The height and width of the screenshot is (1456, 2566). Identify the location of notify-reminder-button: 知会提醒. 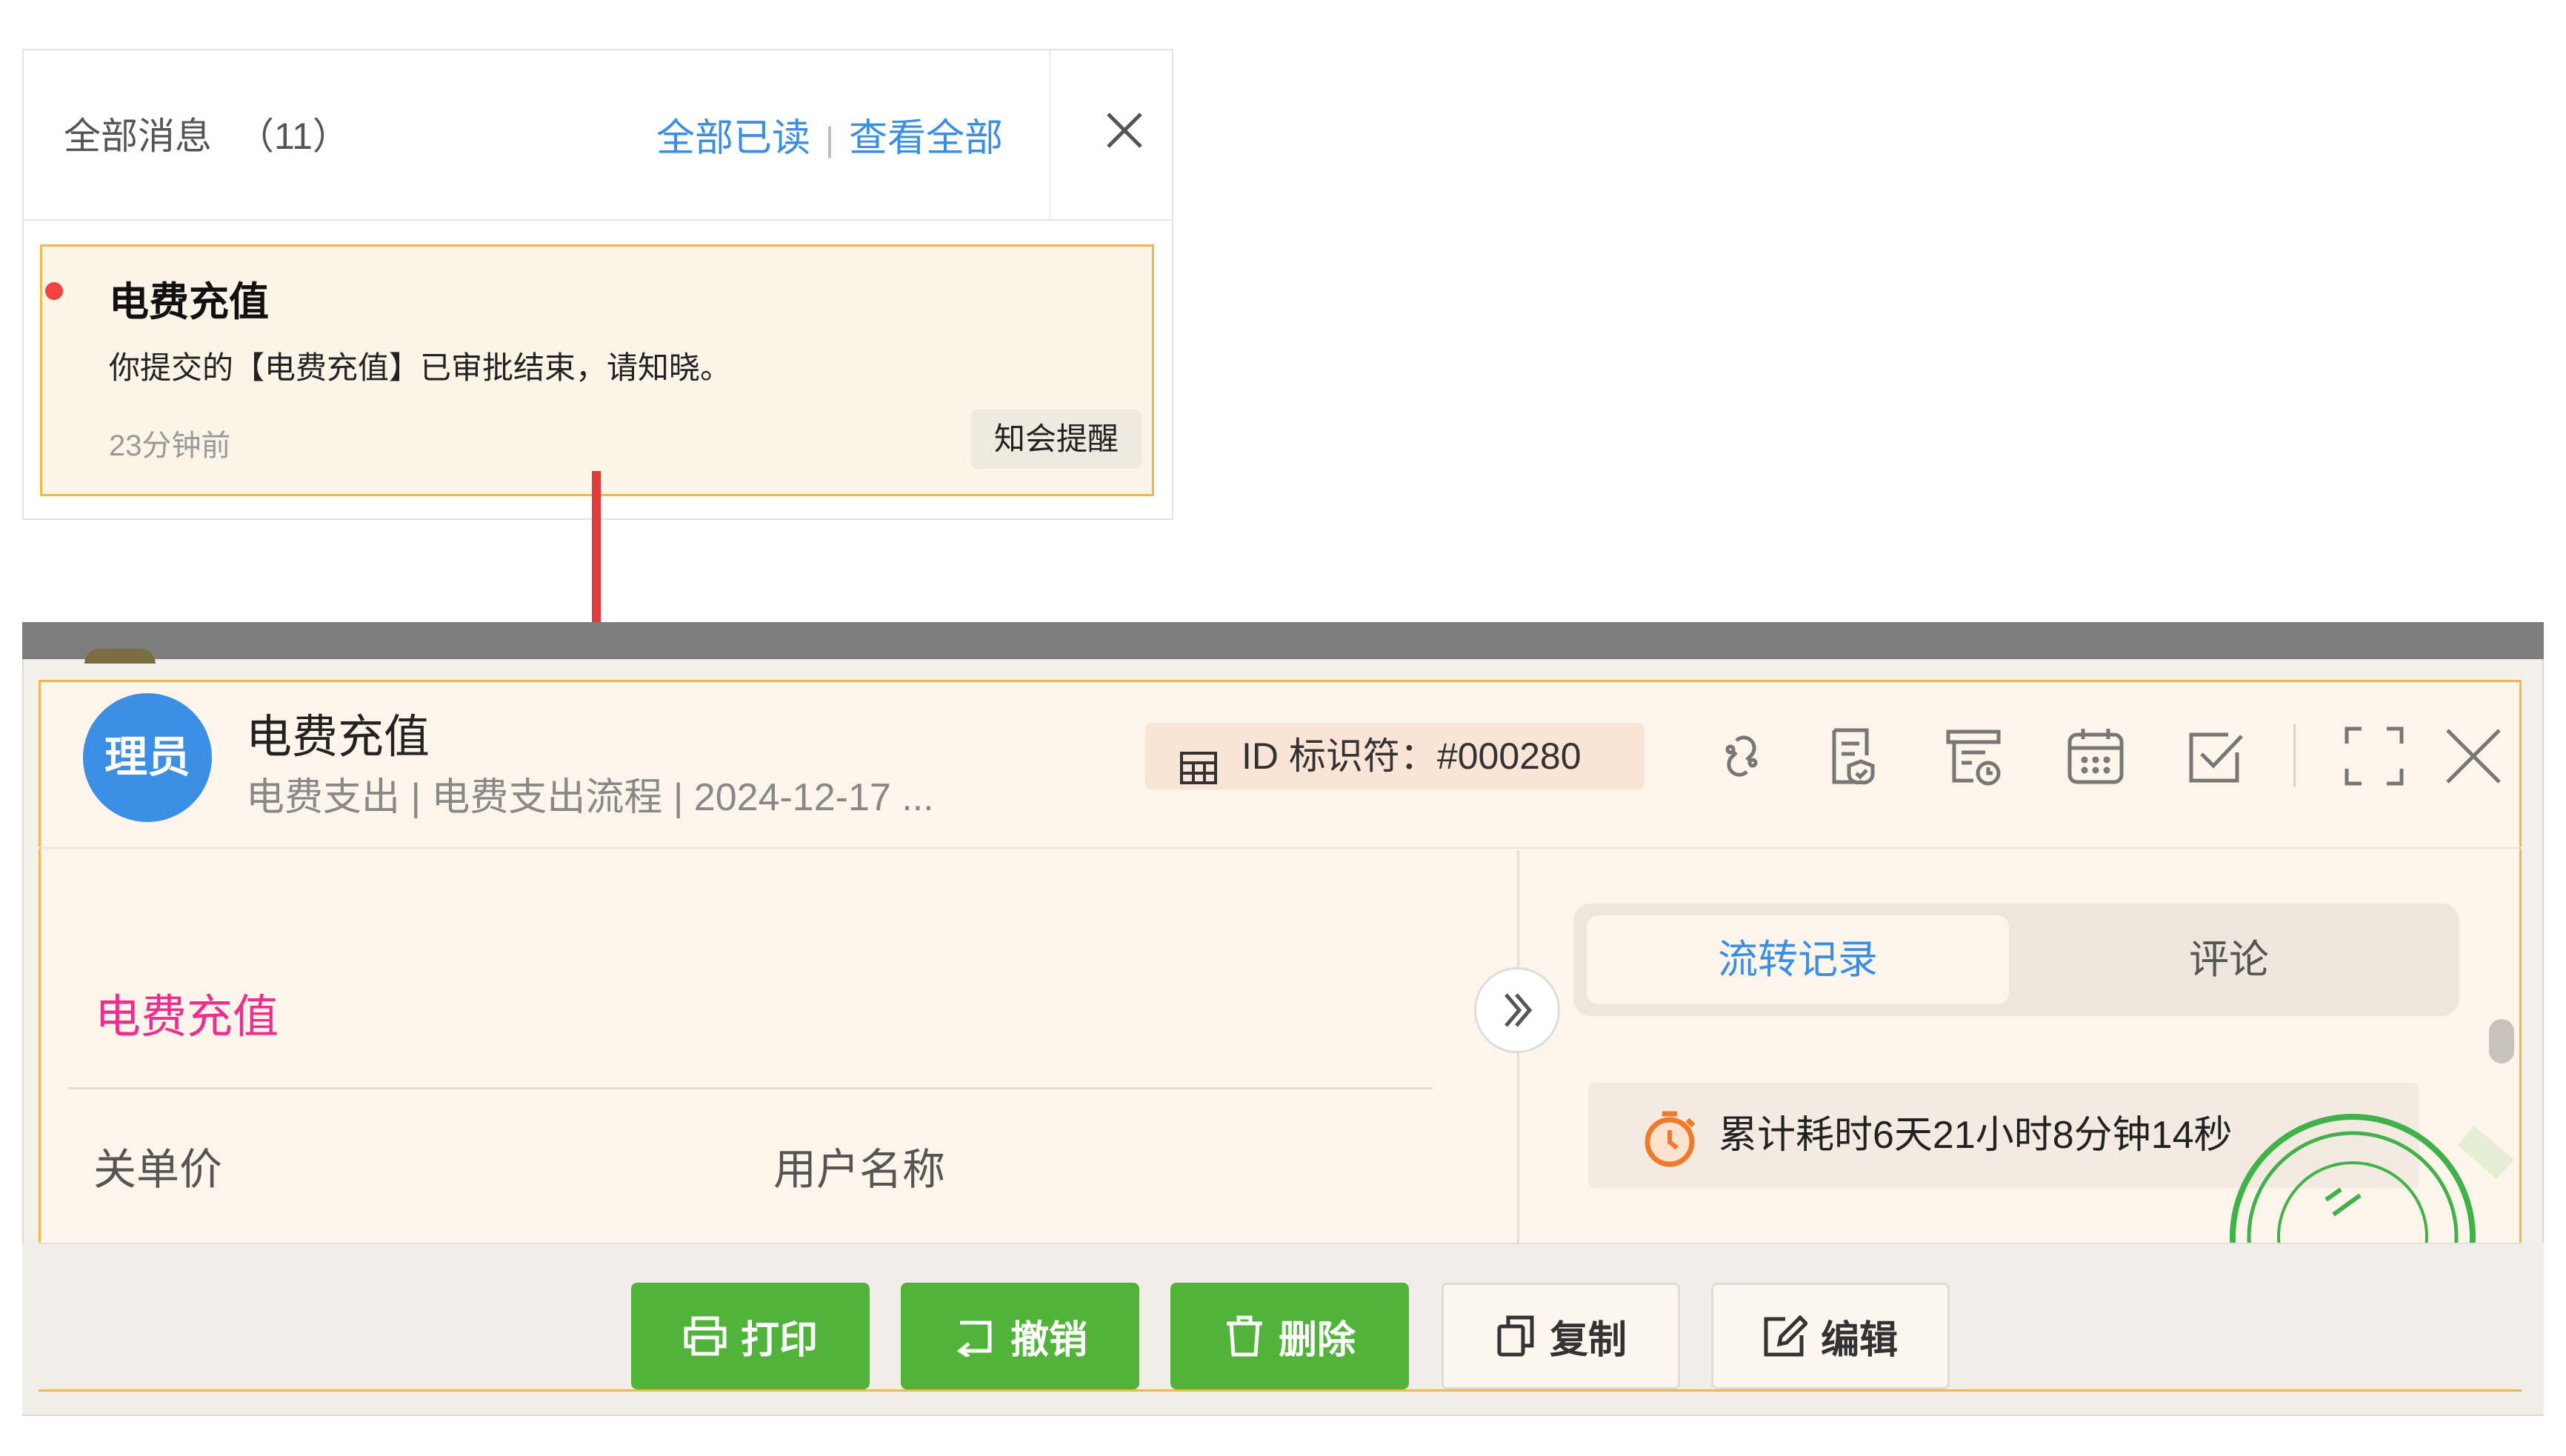
(1057, 439).